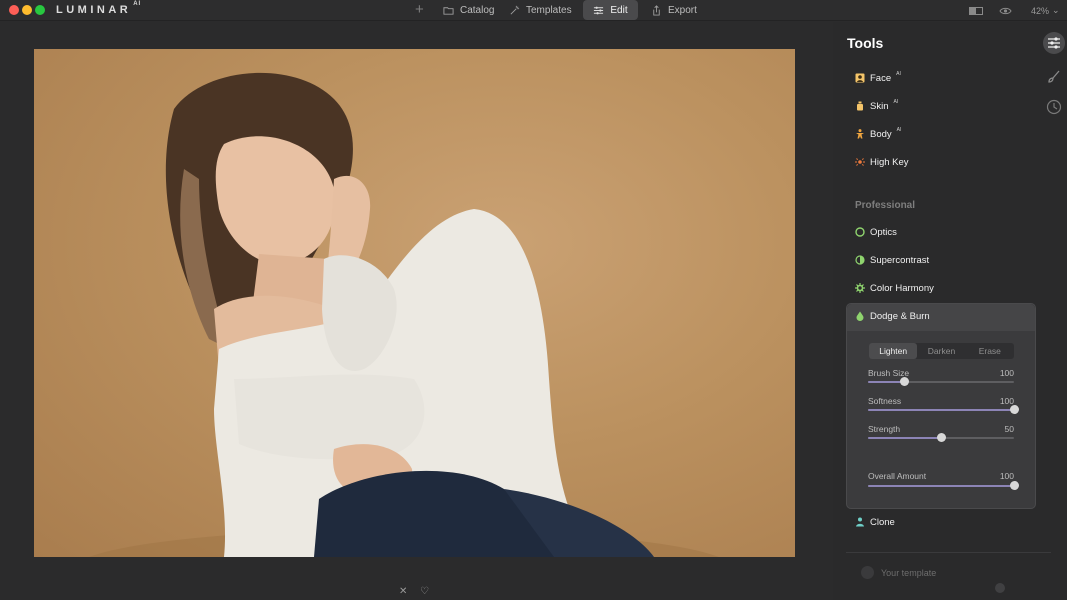 This screenshot has height=600, width=1067. I want to click on tab-templates: Templates, so click(540, 10).